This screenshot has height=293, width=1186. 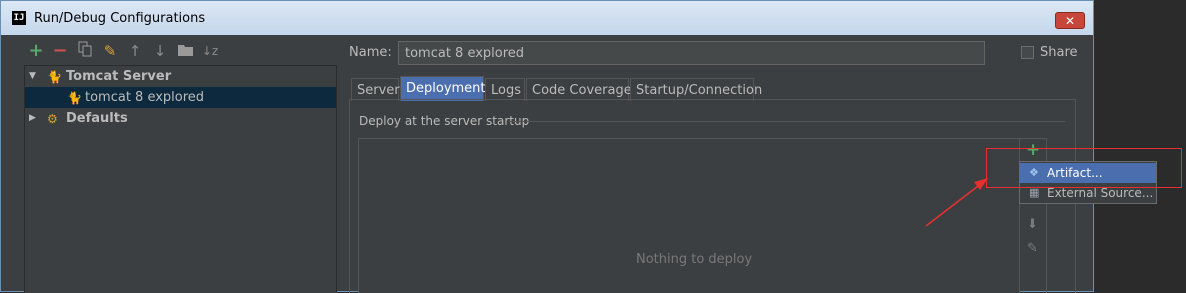 I want to click on tab-server: Server, so click(x=375, y=89).